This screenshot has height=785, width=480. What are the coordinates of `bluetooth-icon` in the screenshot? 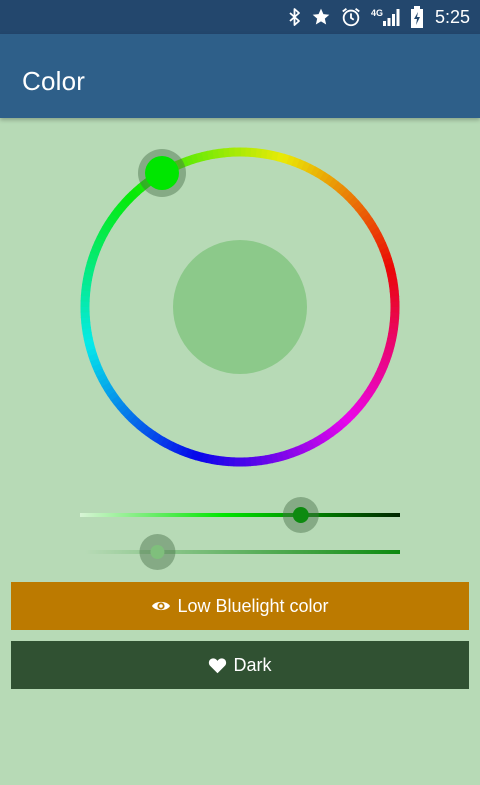 It's located at (295, 17).